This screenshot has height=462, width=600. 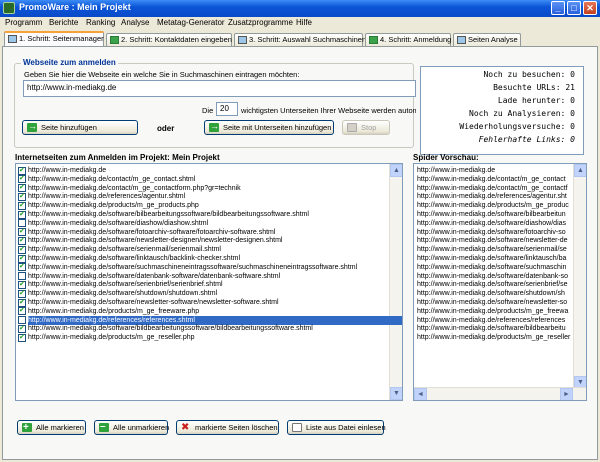 What do you see at coordinates (219, 88) in the screenshot?
I see `url-input: http://www.in-mediakg.de` at bounding box center [219, 88].